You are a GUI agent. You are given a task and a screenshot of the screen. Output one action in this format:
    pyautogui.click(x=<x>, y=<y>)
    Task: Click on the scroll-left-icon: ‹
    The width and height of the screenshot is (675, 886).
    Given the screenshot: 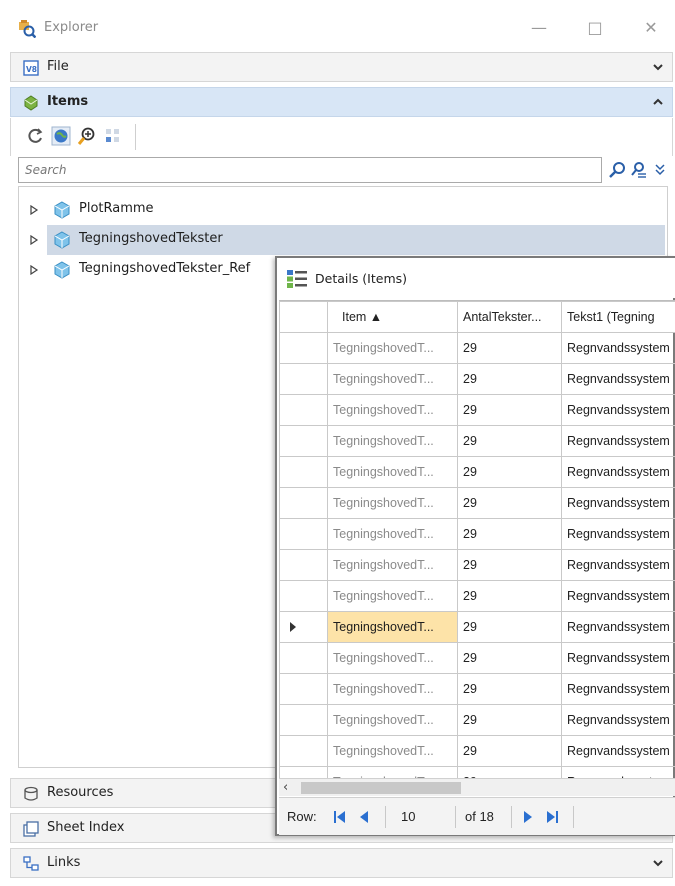 What is the action you would take?
    pyautogui.click(x=285, y=787)
    